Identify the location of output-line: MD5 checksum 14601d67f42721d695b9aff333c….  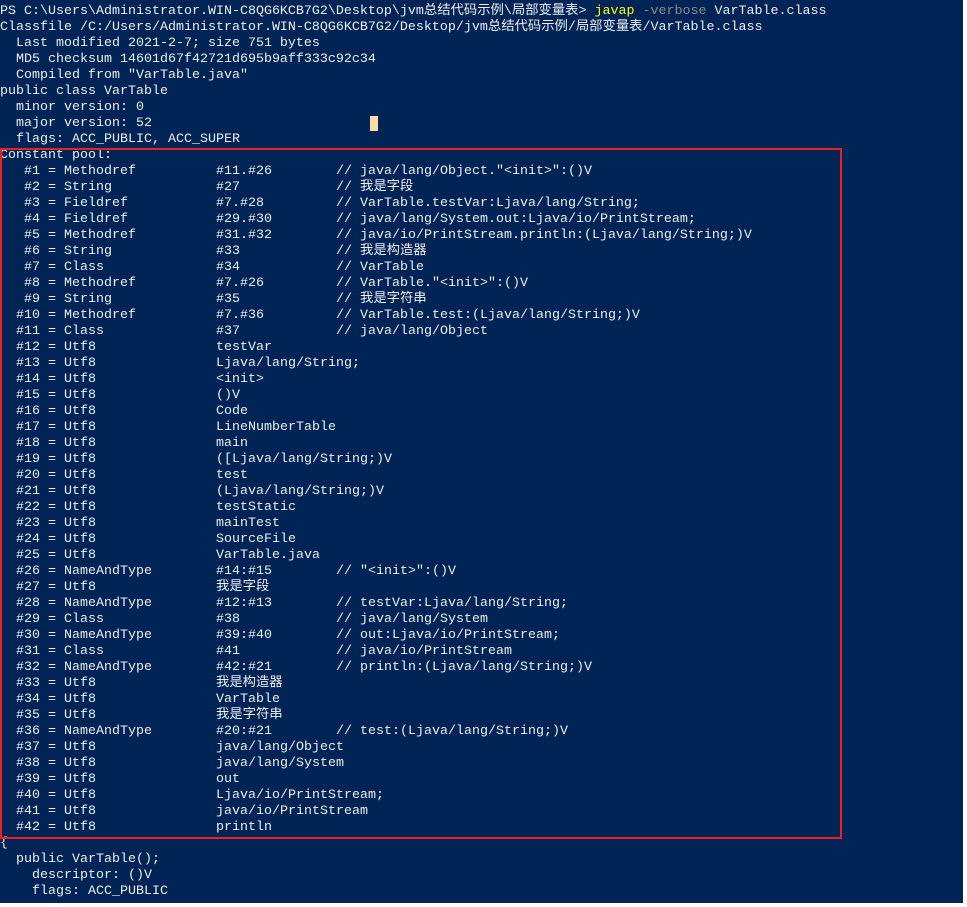
(188, 59).